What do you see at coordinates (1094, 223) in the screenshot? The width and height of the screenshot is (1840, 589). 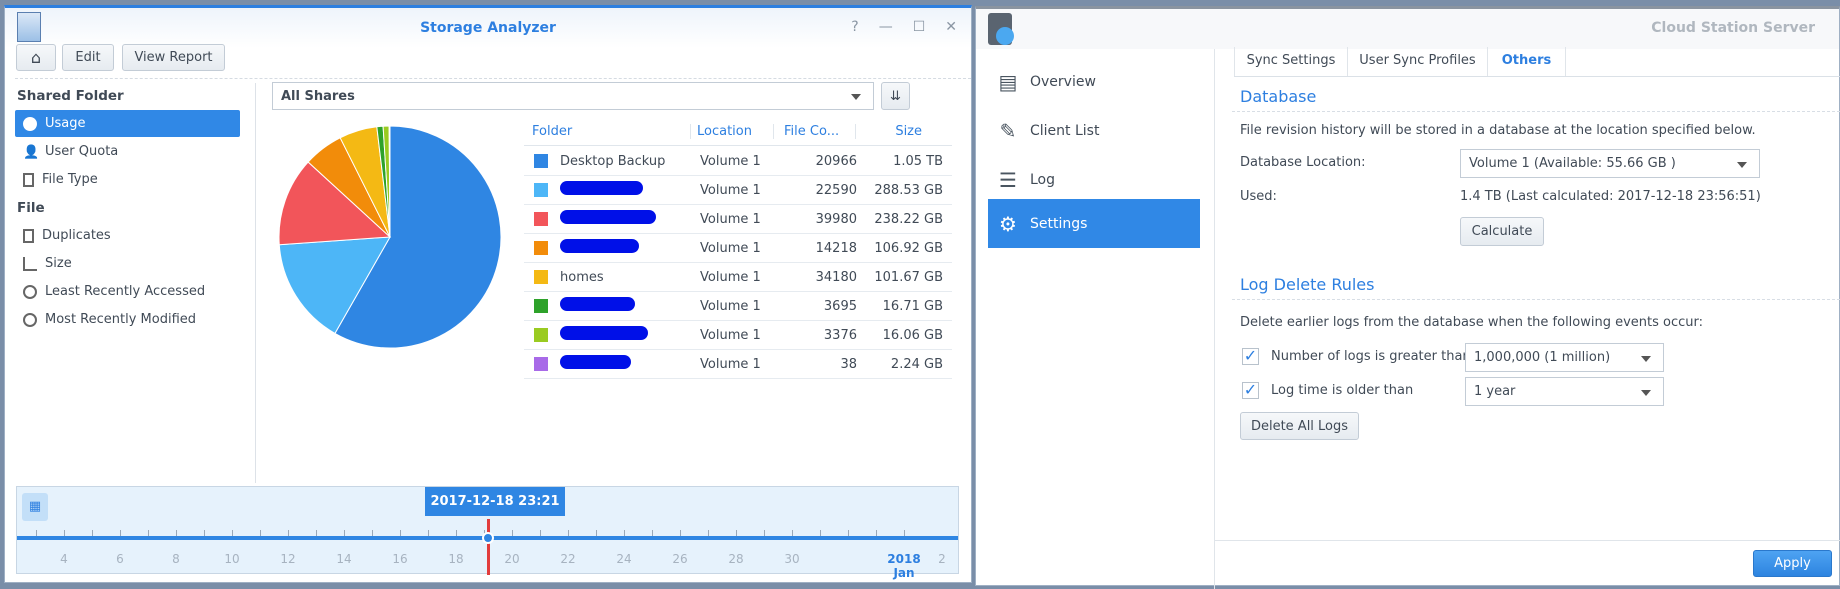 I see `nav-item-settings: ⚙ Settings` at bounding box center [1094, 223].